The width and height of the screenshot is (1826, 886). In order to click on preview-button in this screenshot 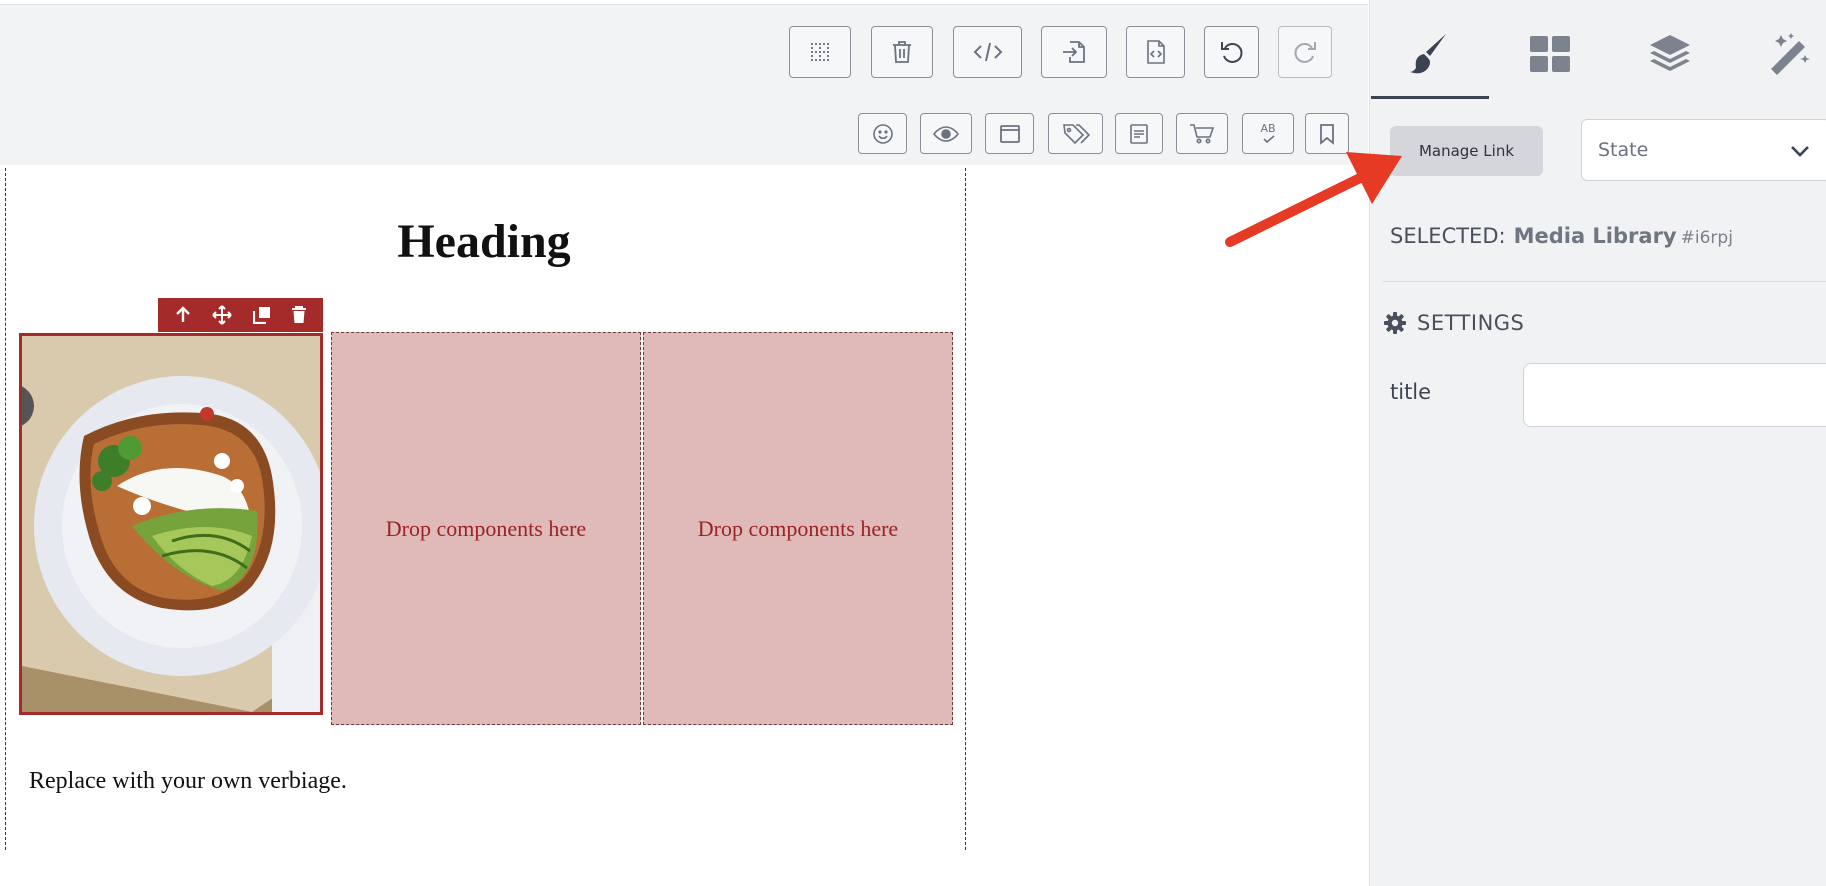, I will do `click(946, 133)`.